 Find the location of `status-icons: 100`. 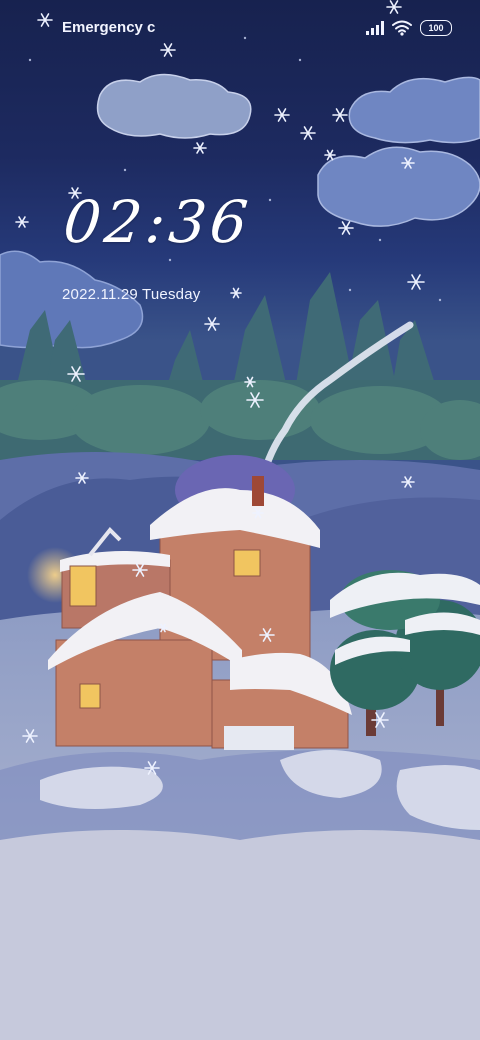

status-icons: 100 is located at coordinates (409, 28).